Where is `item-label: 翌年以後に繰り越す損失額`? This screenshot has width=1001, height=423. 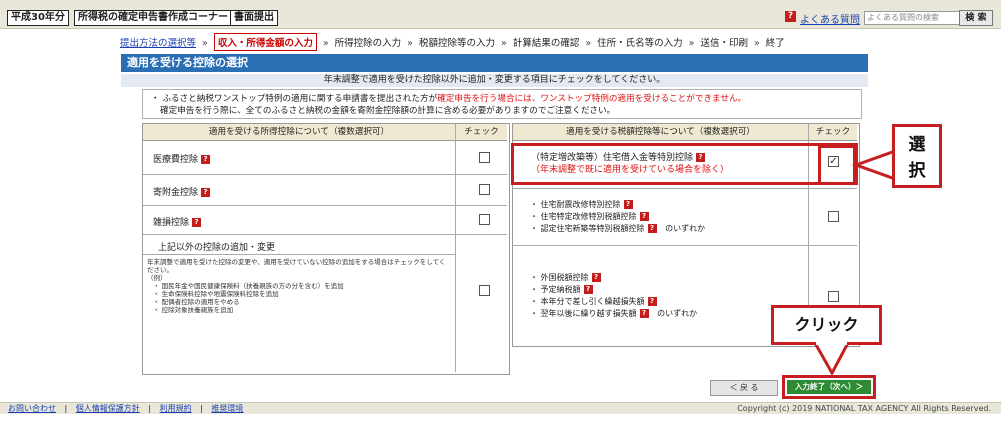
item-label: 翌年以後に繰り越す損失額 is located at coordinates (588, 313).